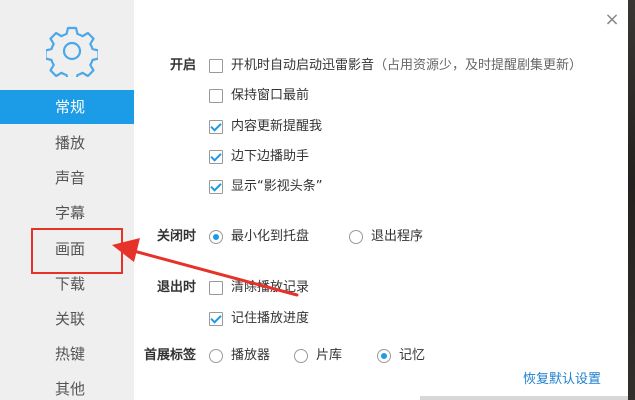 The width and height of the screenshot is (635, 400). Describe the element at coordinates (524, 398) in the screenshot. I see `bottom-edge-bar` at that location.